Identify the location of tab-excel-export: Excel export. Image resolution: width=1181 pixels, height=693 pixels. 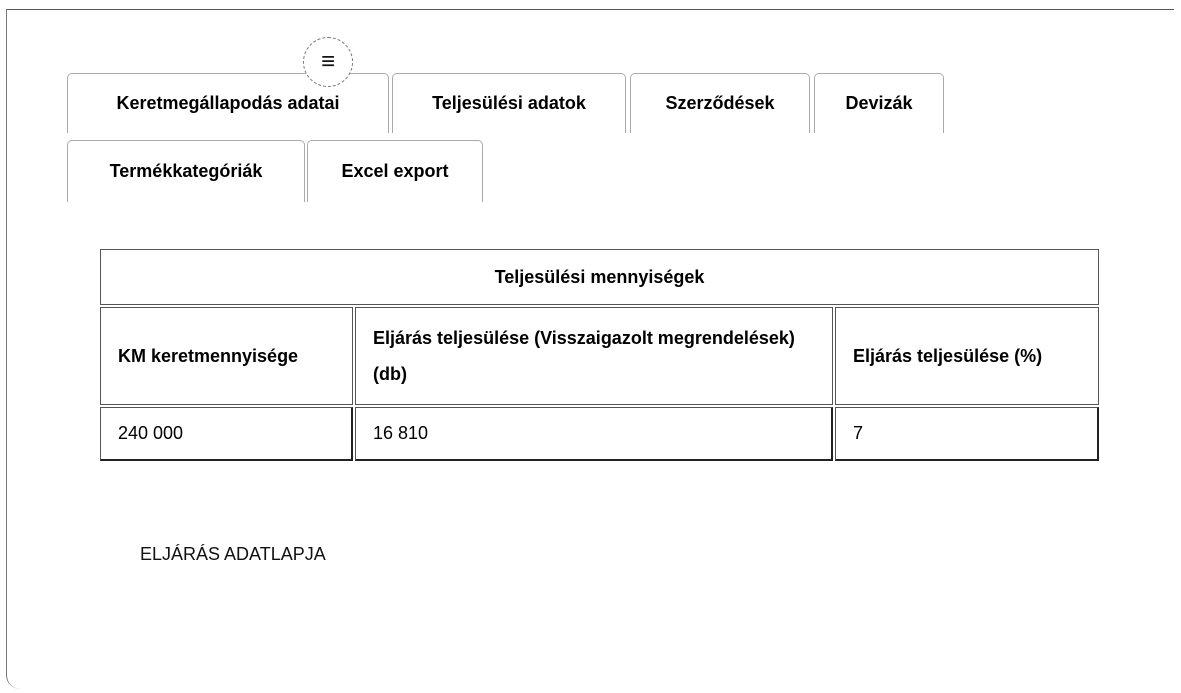
(395, 171).